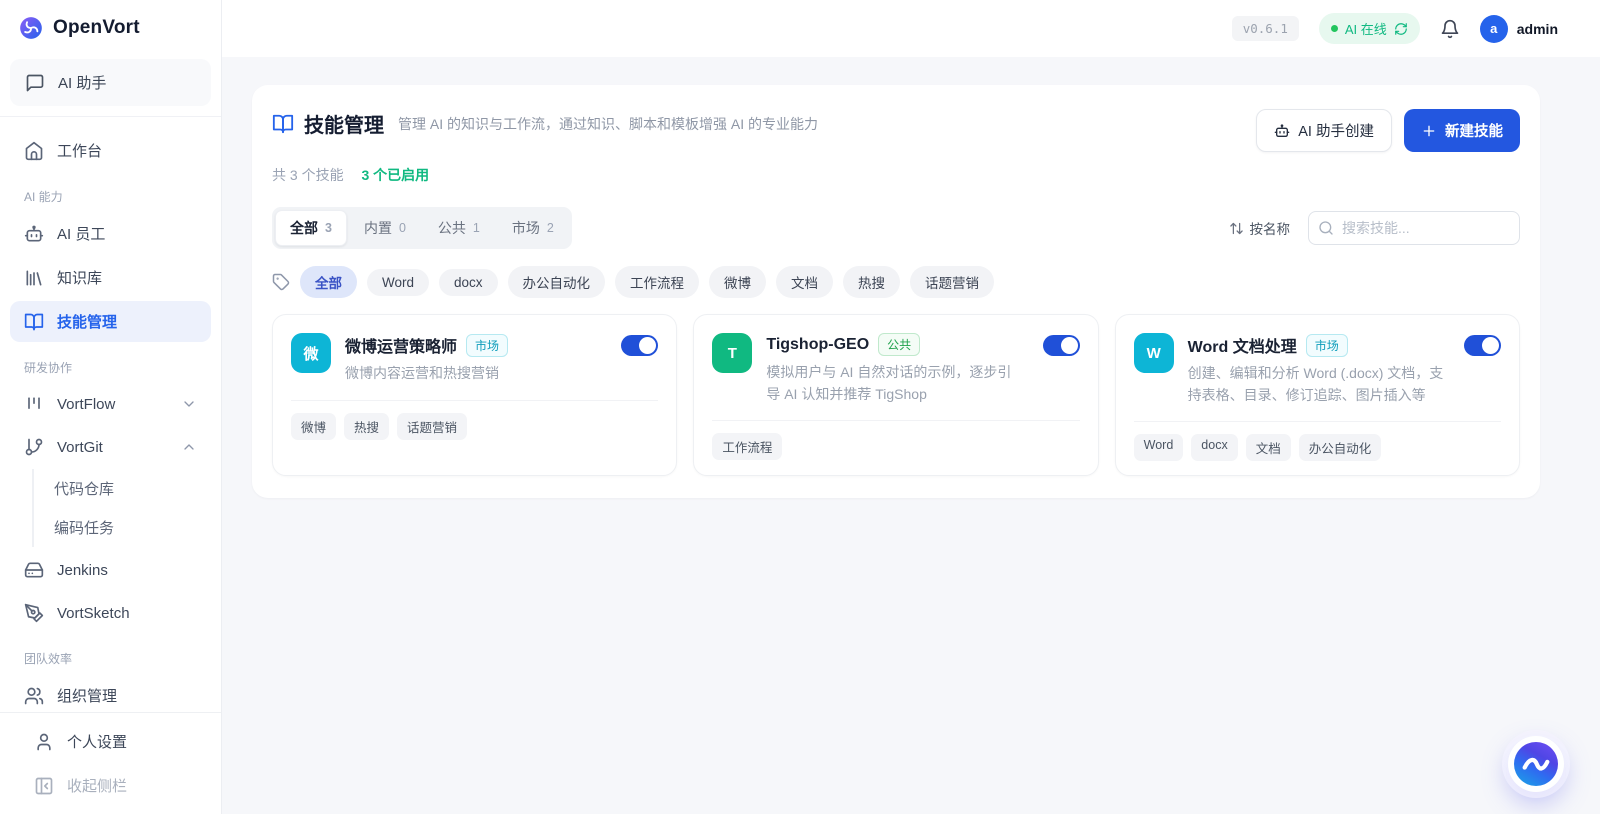 This screenshot has height=814, width=1600. Describe the element at coordinates (110, 150) in the screenshot. I see `sidebar-item-workbench: 工作台` at that location.